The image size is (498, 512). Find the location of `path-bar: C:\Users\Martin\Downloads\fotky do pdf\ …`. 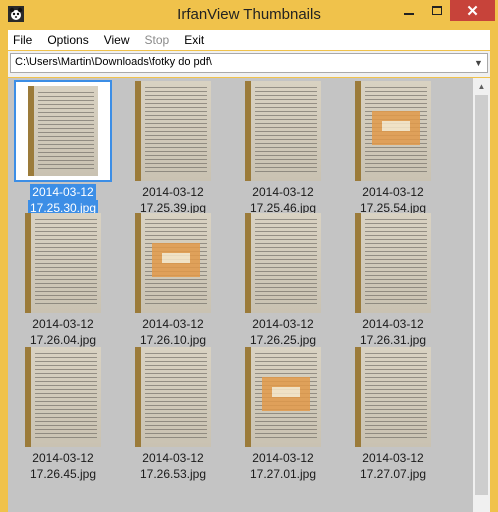

path-bar: C:\Users\Martin\Downloads\fotky do pdf\ … is located at coordinates (249, 64).